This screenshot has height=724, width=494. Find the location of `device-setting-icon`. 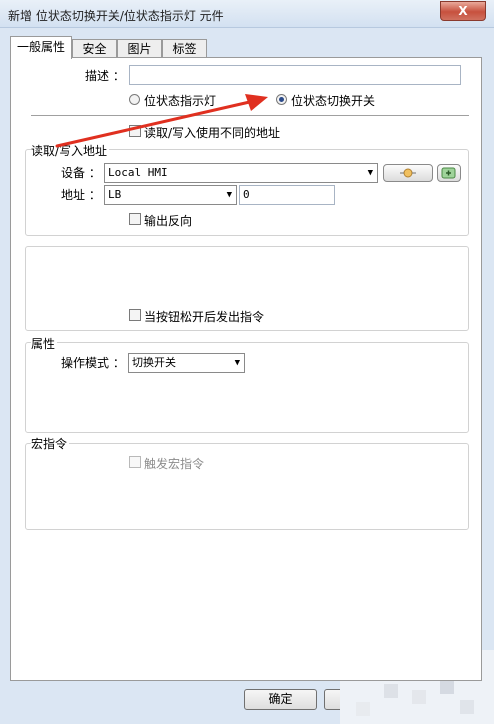

device-setting-icon is located at coordinates (448, 173).